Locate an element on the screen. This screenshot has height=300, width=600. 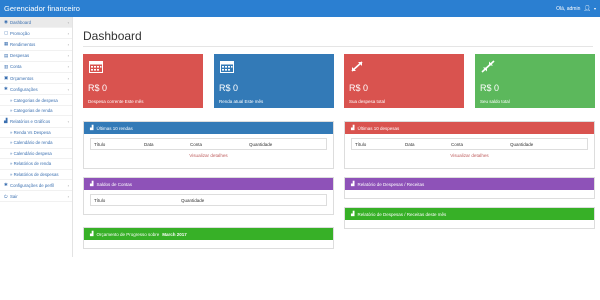
app-title: Gerenciador financeiro is located at coordinates (42, 8).